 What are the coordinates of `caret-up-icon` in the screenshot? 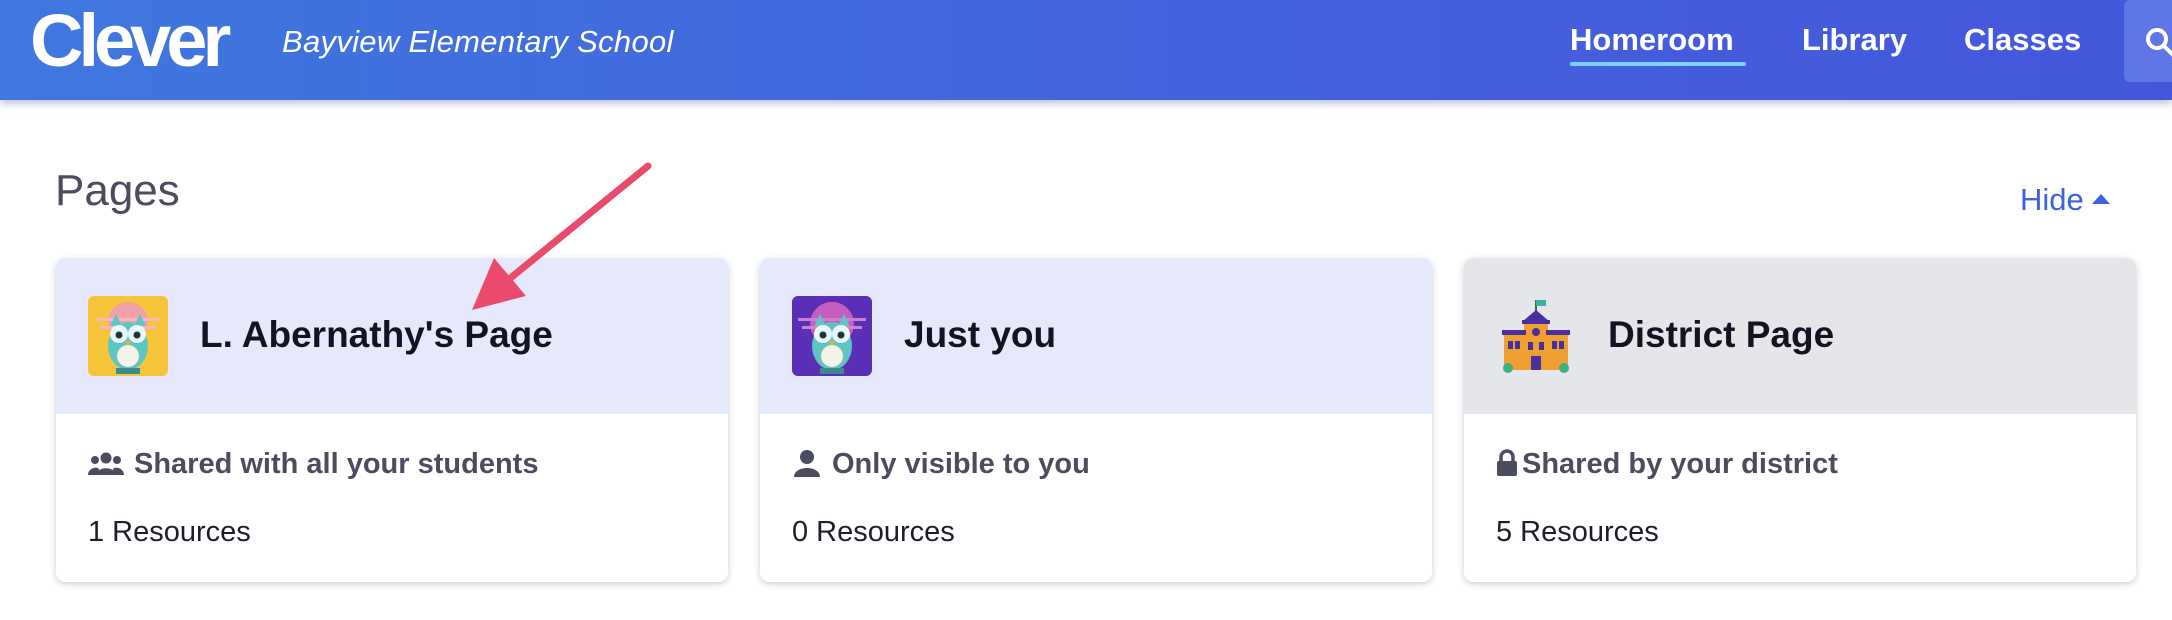 It's located at (2100, 199).